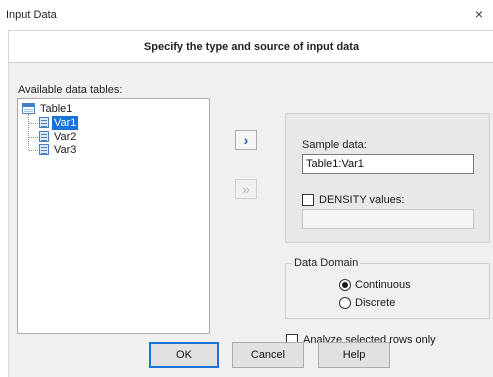 The image size is (493, 377). I want to click on table-icon, so click(28, 108).